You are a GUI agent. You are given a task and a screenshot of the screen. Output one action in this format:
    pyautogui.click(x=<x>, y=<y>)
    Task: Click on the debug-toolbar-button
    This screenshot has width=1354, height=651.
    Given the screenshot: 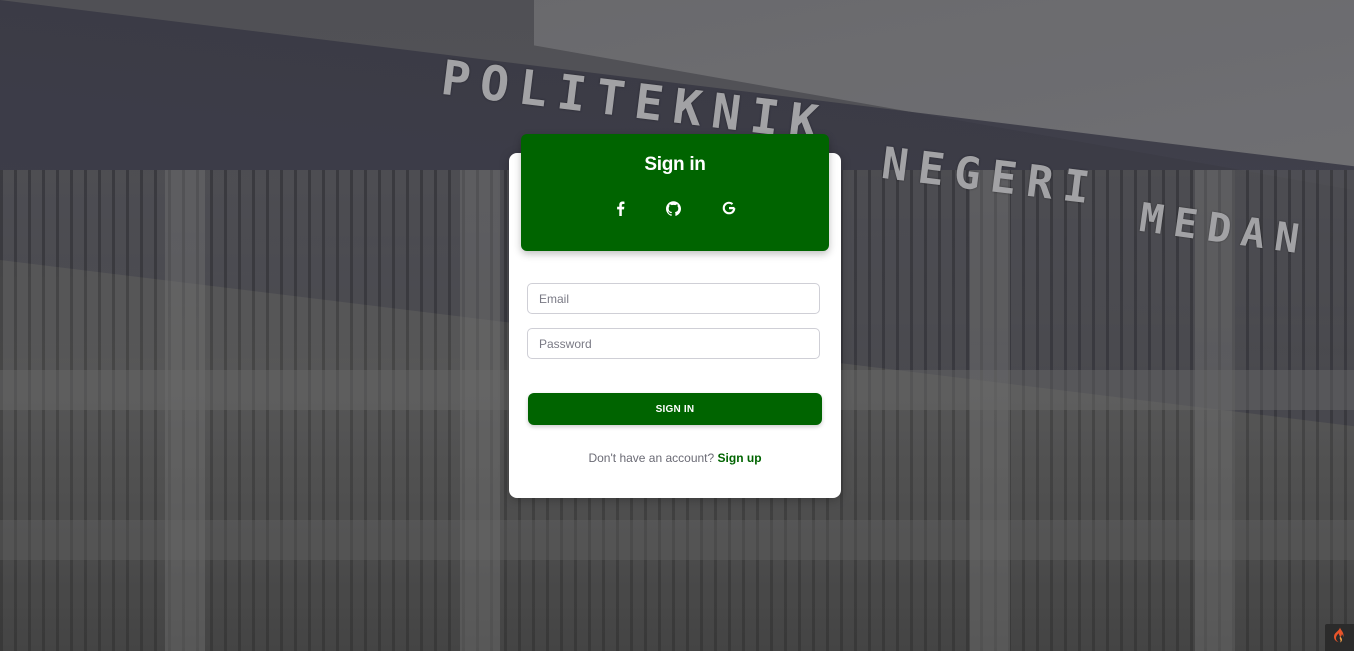 What is the action you would take?
    pyautogui.click(x=1339, y=637)
    